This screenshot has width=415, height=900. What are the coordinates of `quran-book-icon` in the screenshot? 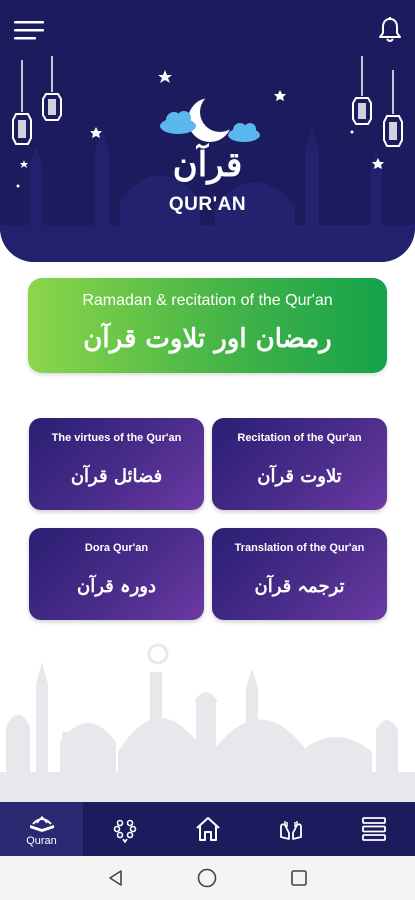 It's located at (41, 823).